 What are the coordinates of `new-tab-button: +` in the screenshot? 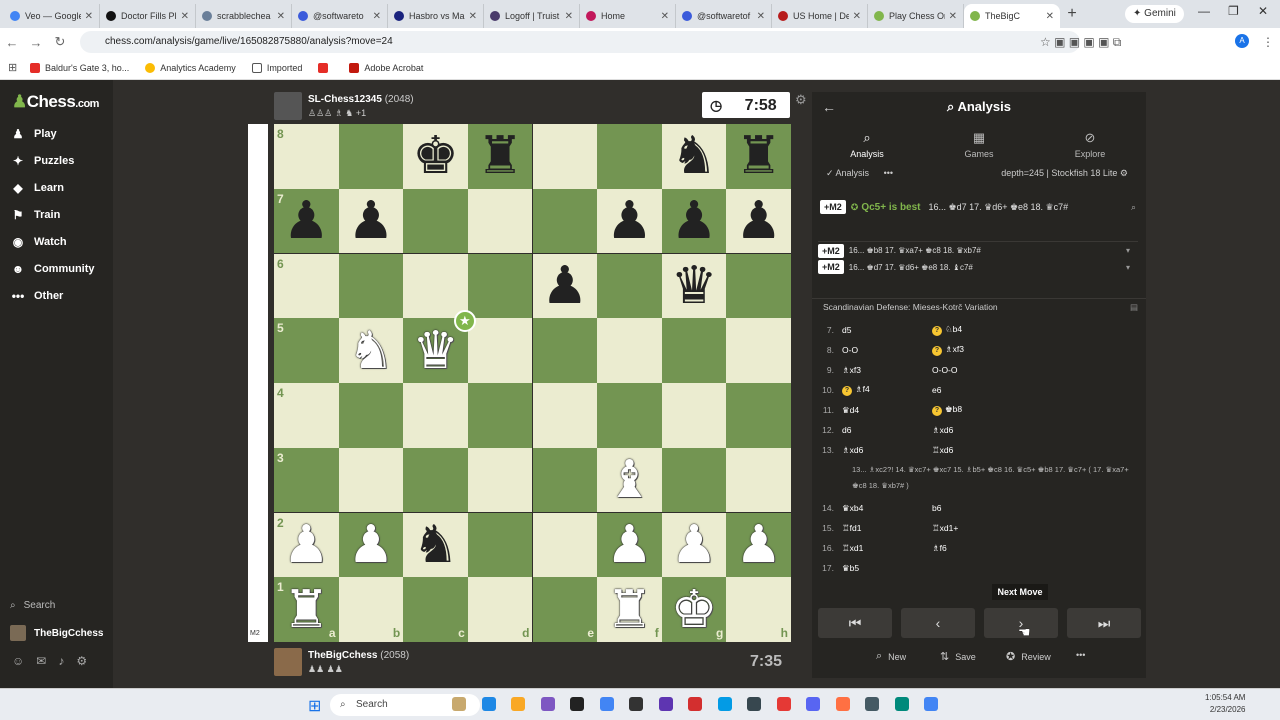 It's located at (1072, 14).